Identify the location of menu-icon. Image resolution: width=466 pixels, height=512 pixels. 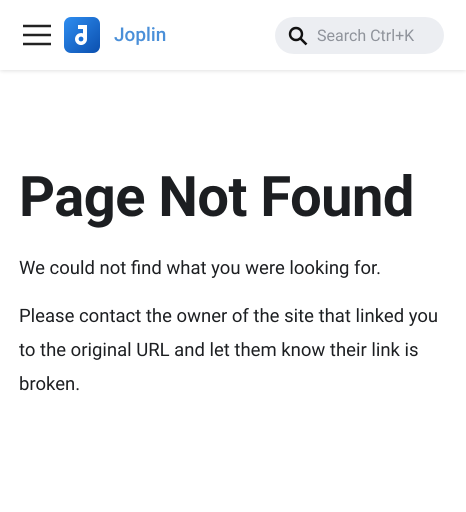
(37, 35).